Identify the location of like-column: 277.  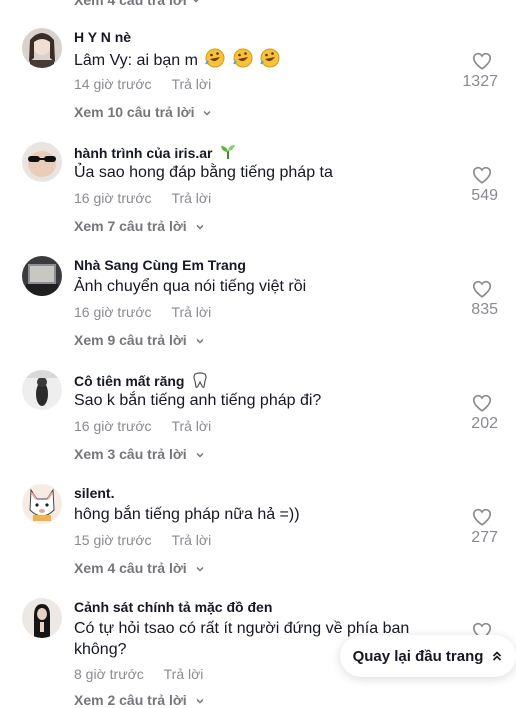
(468, 526).